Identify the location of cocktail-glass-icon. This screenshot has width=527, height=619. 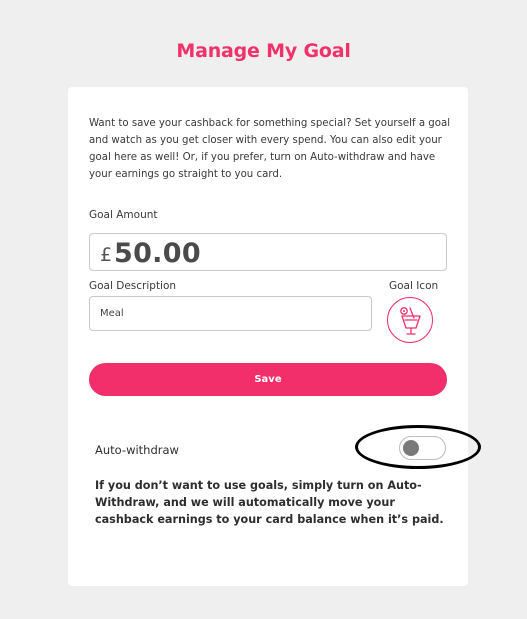
(410, 321).